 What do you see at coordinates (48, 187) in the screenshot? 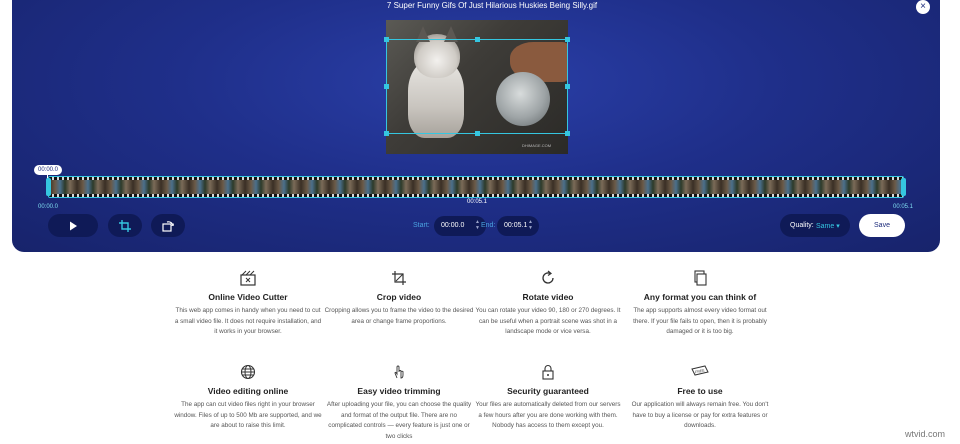
I see `trim-handle-start` at bounding box center [48, 187].